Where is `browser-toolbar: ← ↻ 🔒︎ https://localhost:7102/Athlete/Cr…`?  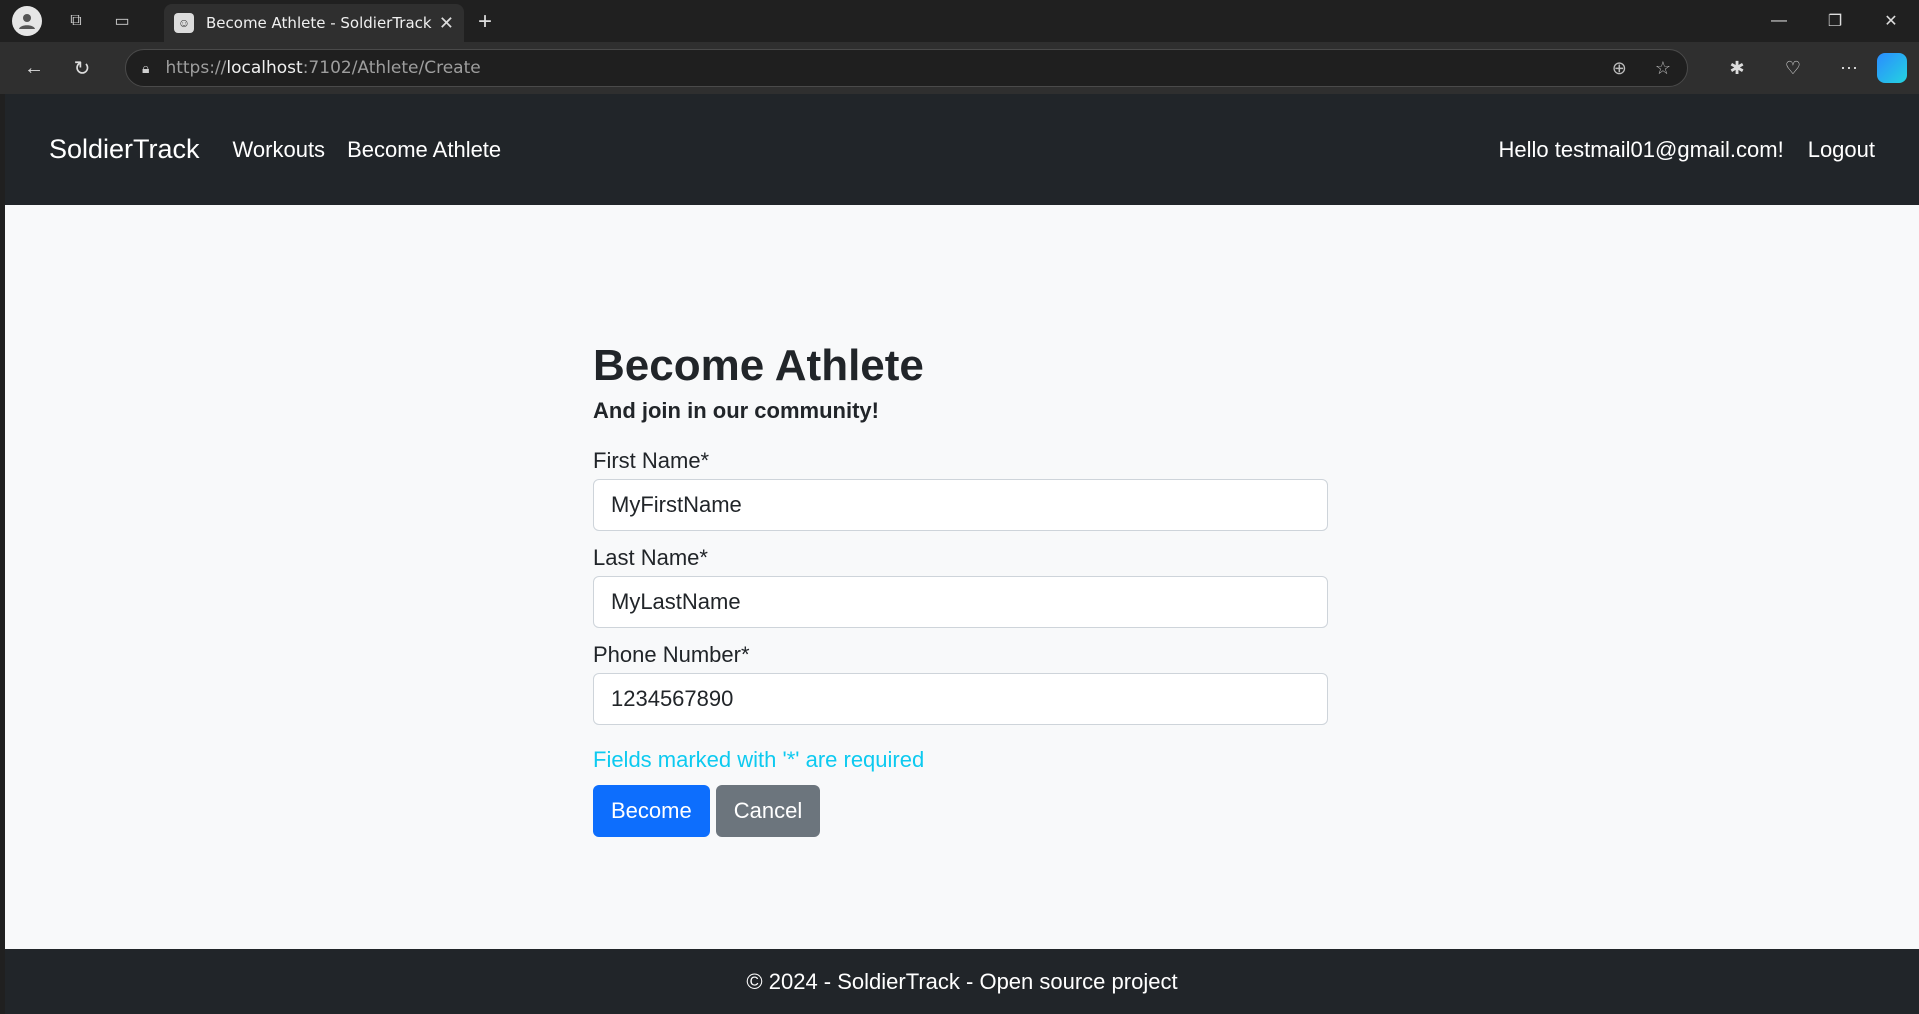 browser-toolbar: ← ↻ 🔒︎ https://localhost:7102/Athlete/Cr… is located at coordinates (959, 68).